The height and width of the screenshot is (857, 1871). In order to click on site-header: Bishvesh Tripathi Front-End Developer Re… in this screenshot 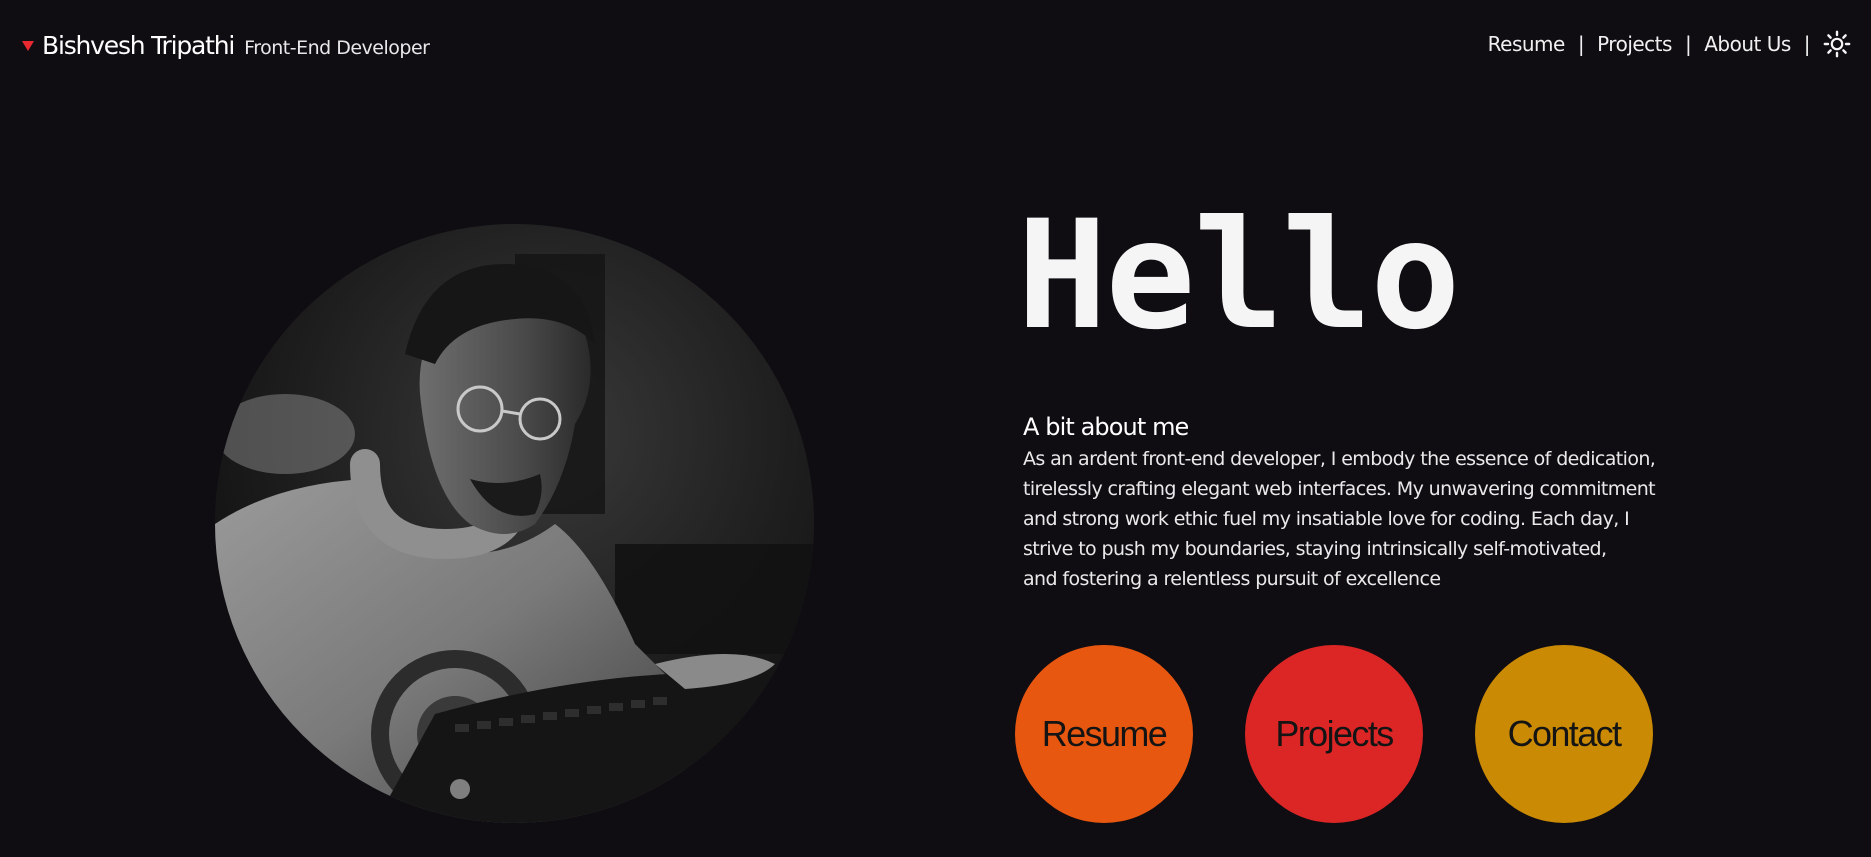, I will do `click(935, 46)`.